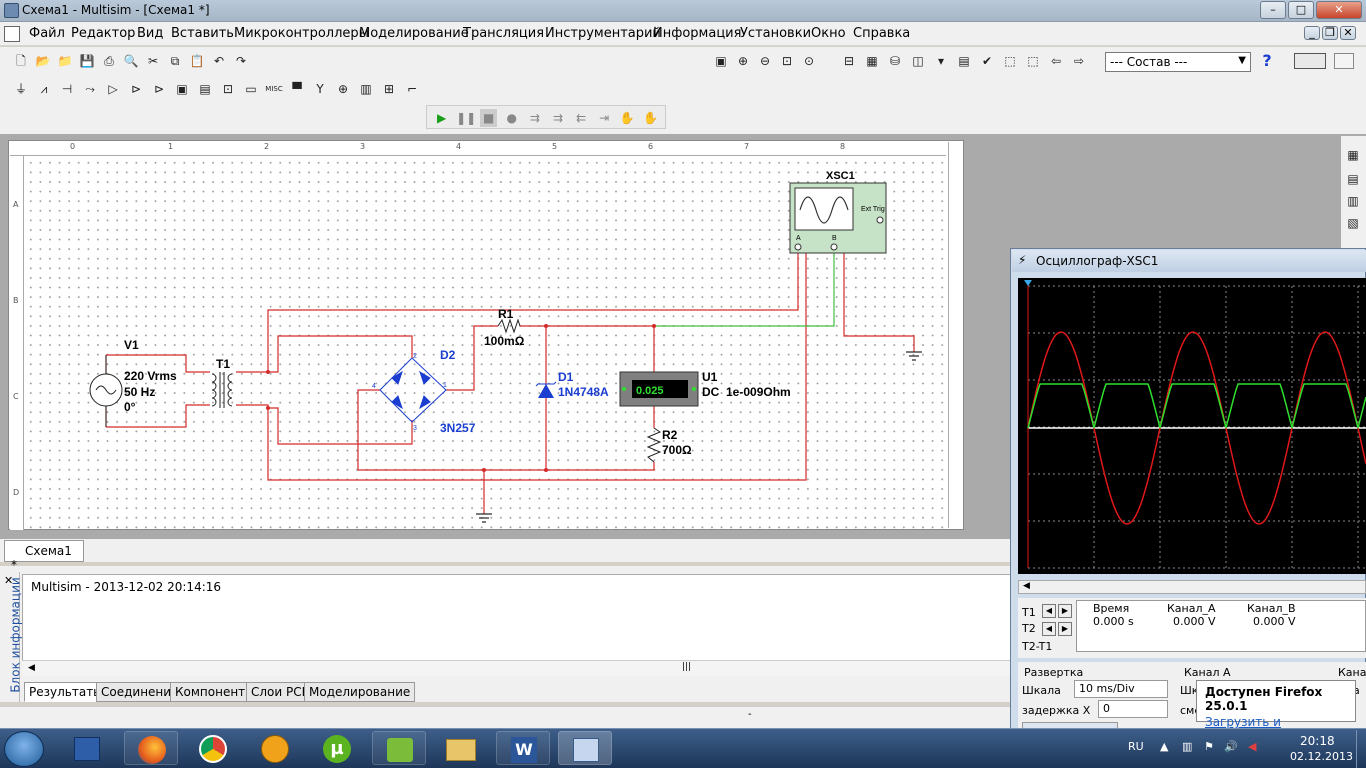 This screenshot has width=1366, height=768. Describe the element at coordinates (517, 668) in the screenshot. I see `horizontal-scrollbar: ◀ |||` at that location.